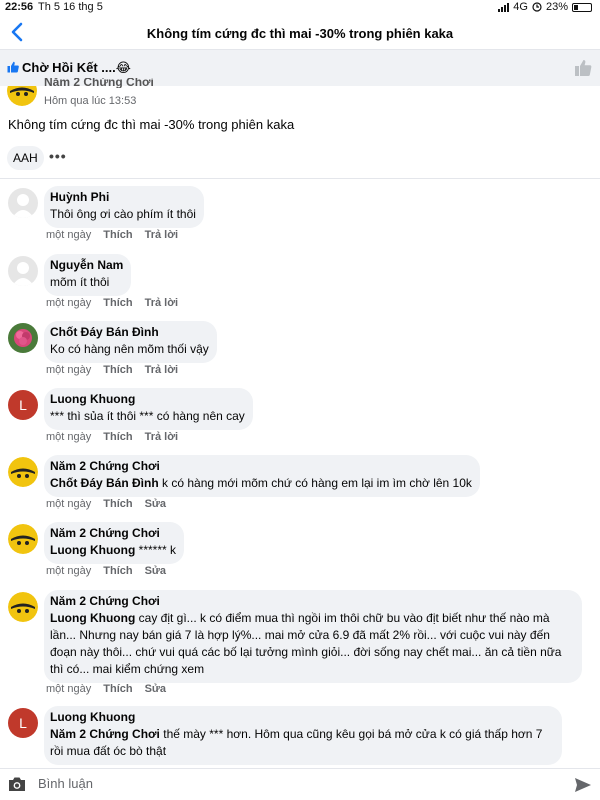 The width and height of the screenshot is (600, 800). I want to click on status-indicators: 4G 23%, so click(545, 7).